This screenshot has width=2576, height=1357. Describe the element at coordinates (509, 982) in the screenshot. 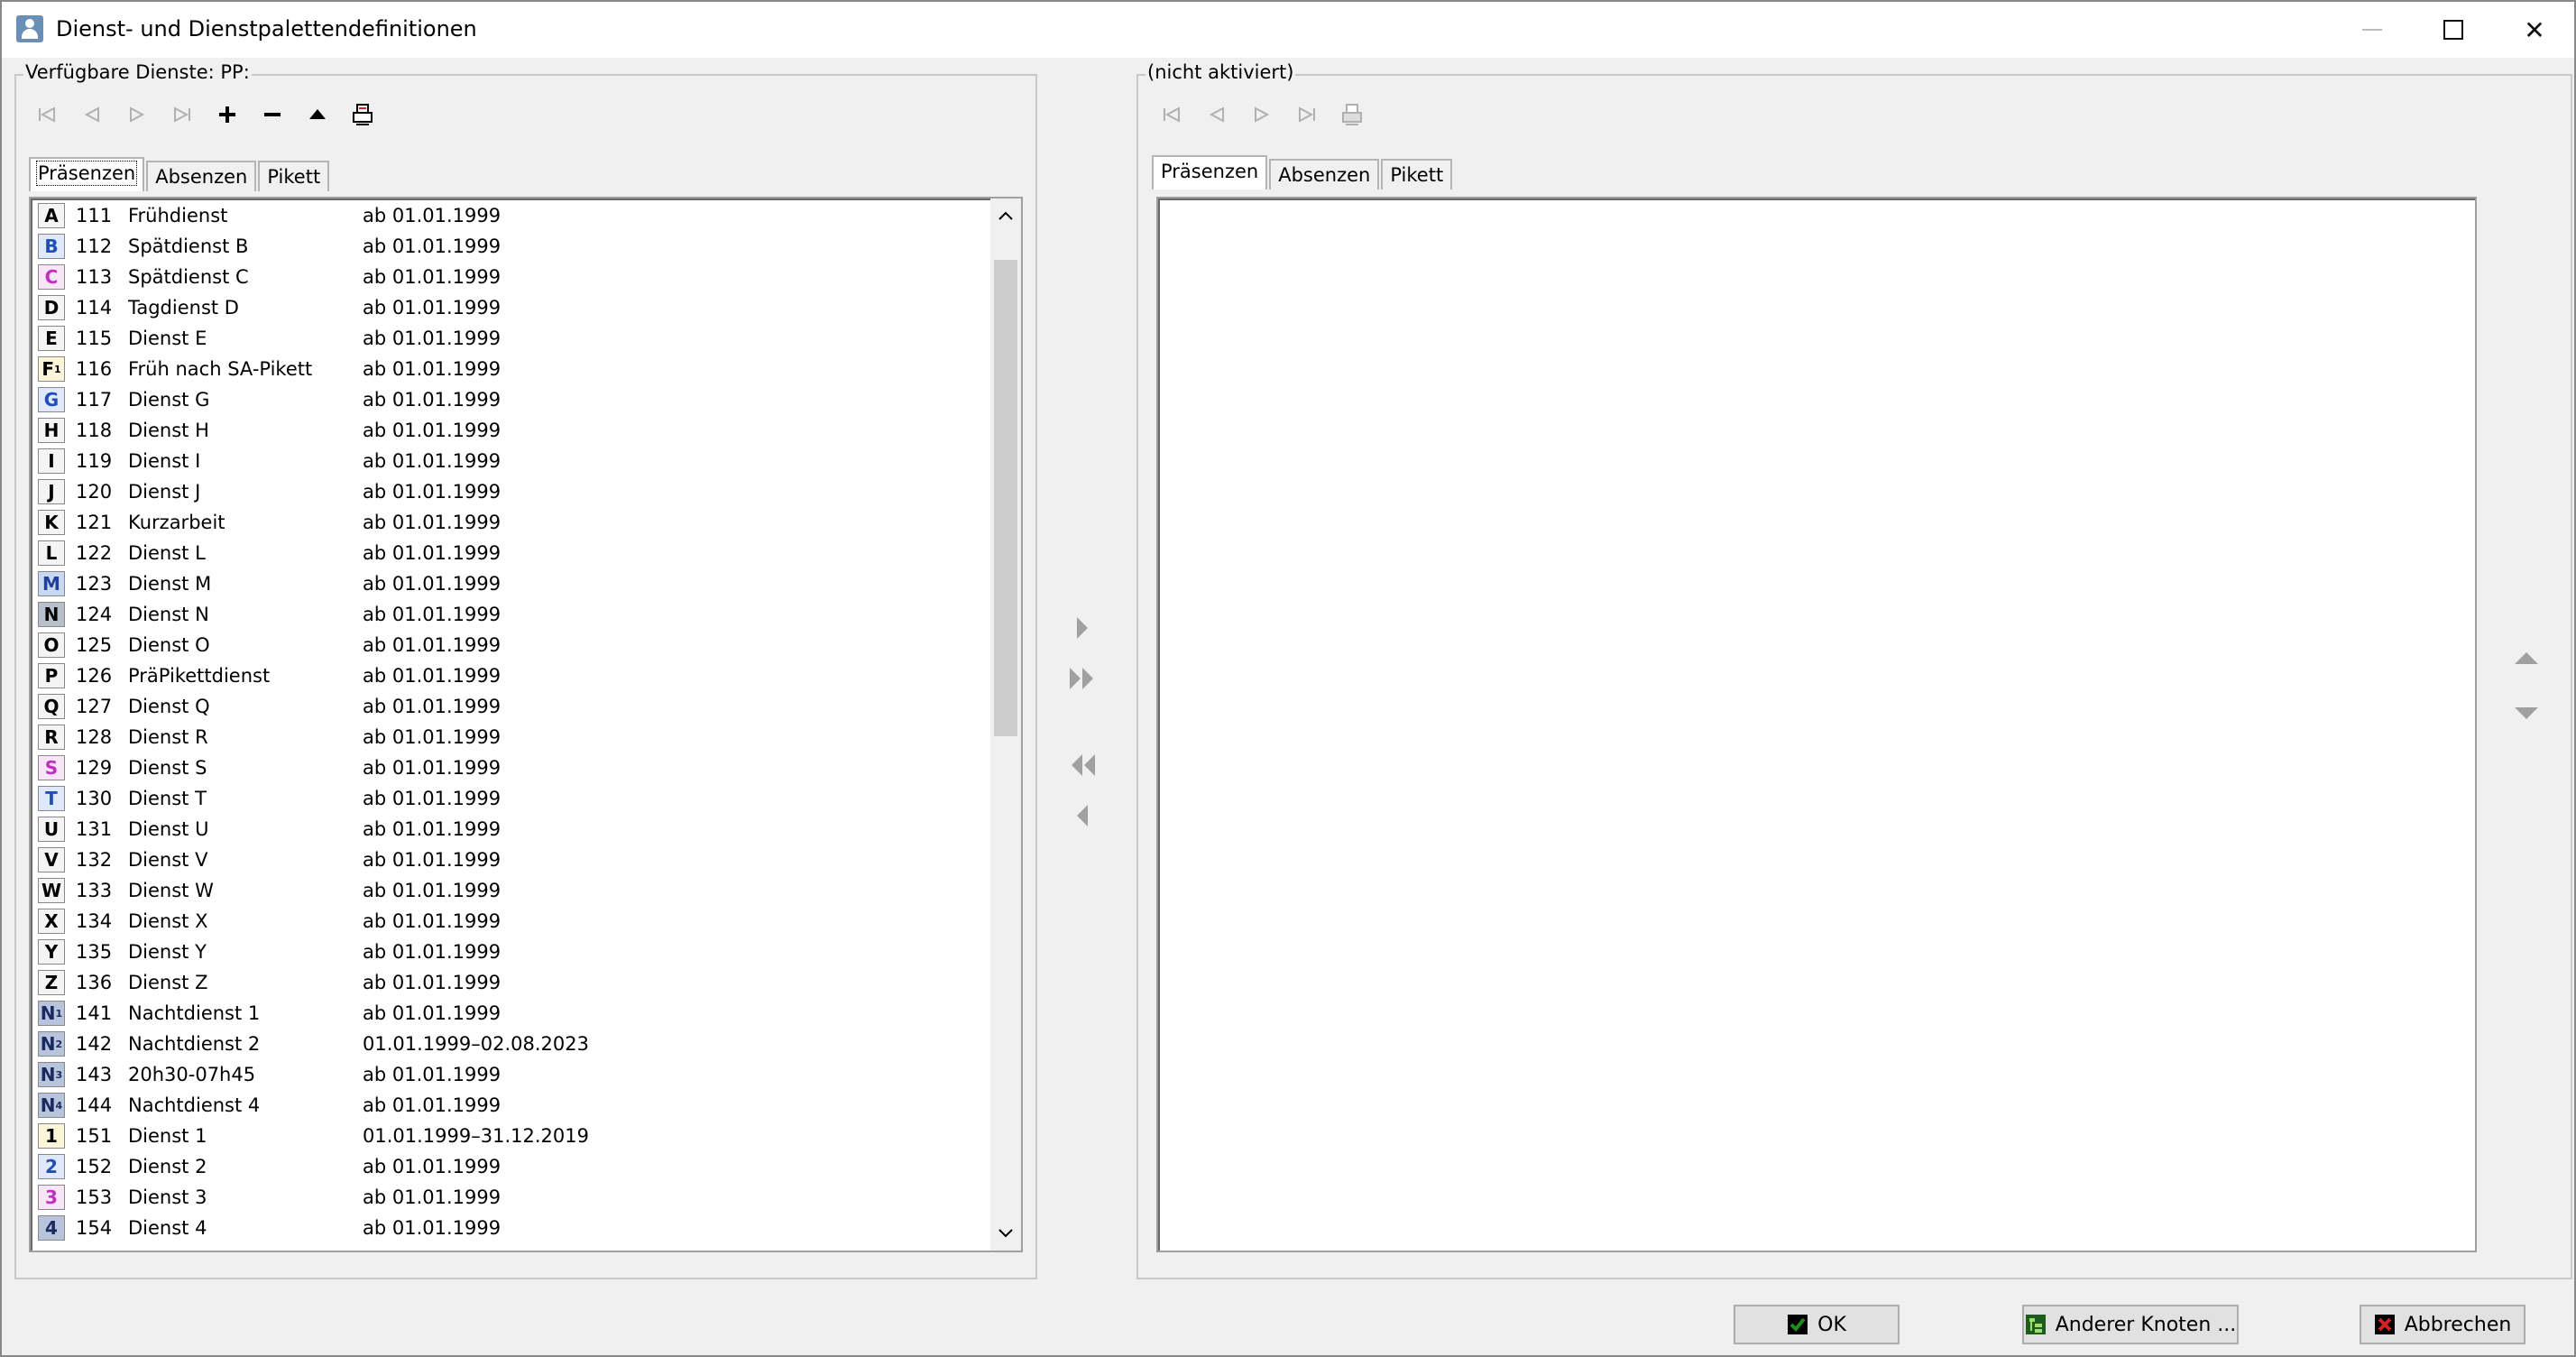

I see `list-item: Z 136 Dienst Z ab 01.01.1999` at that location.